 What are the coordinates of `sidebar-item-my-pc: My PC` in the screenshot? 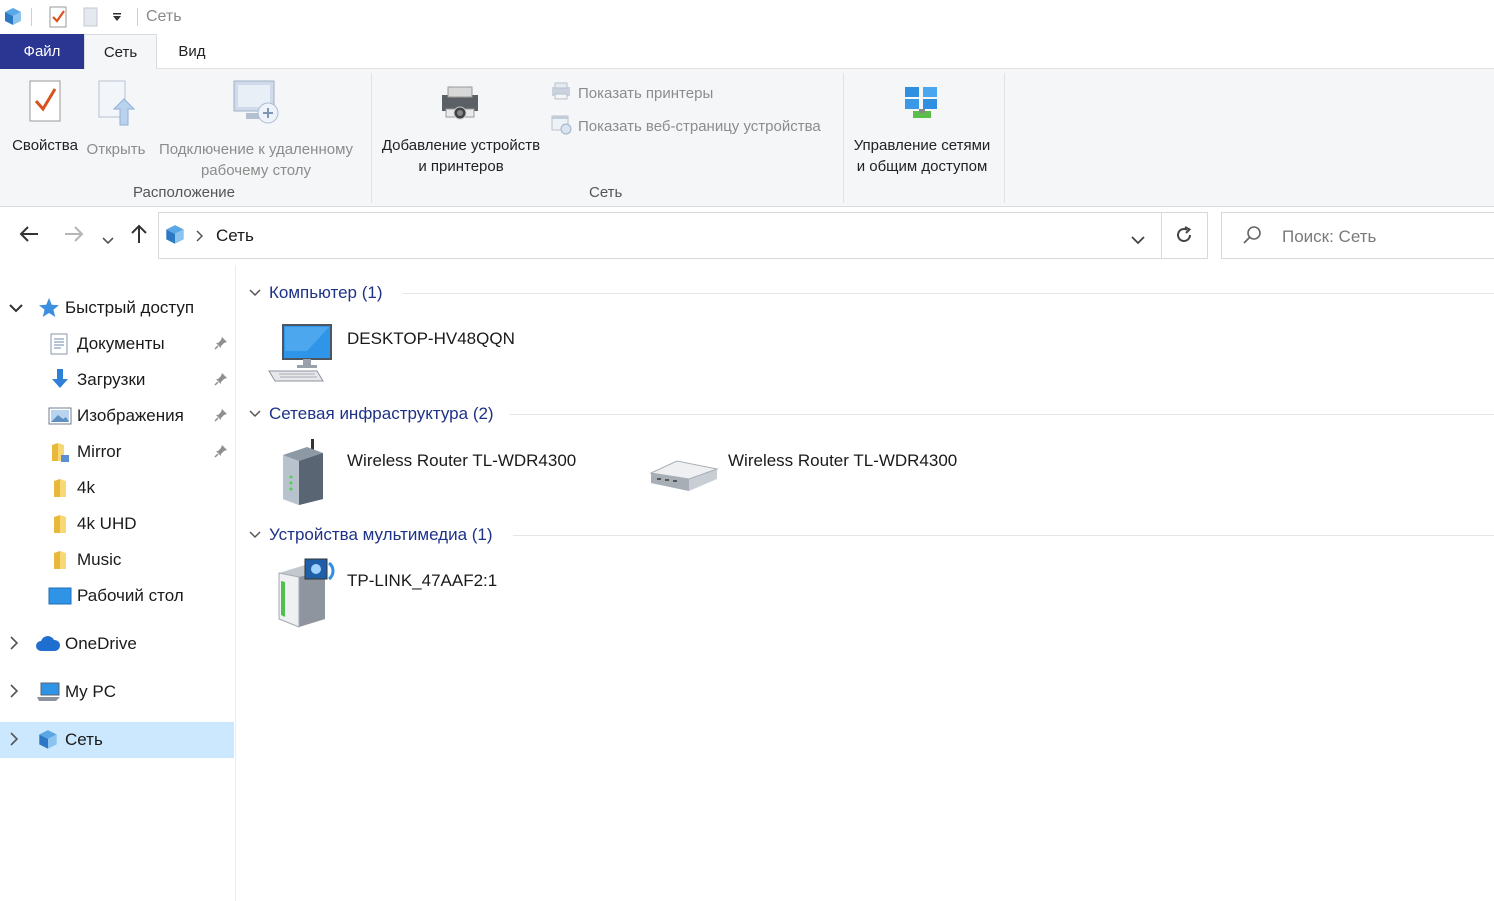 It's located at (117, 692).